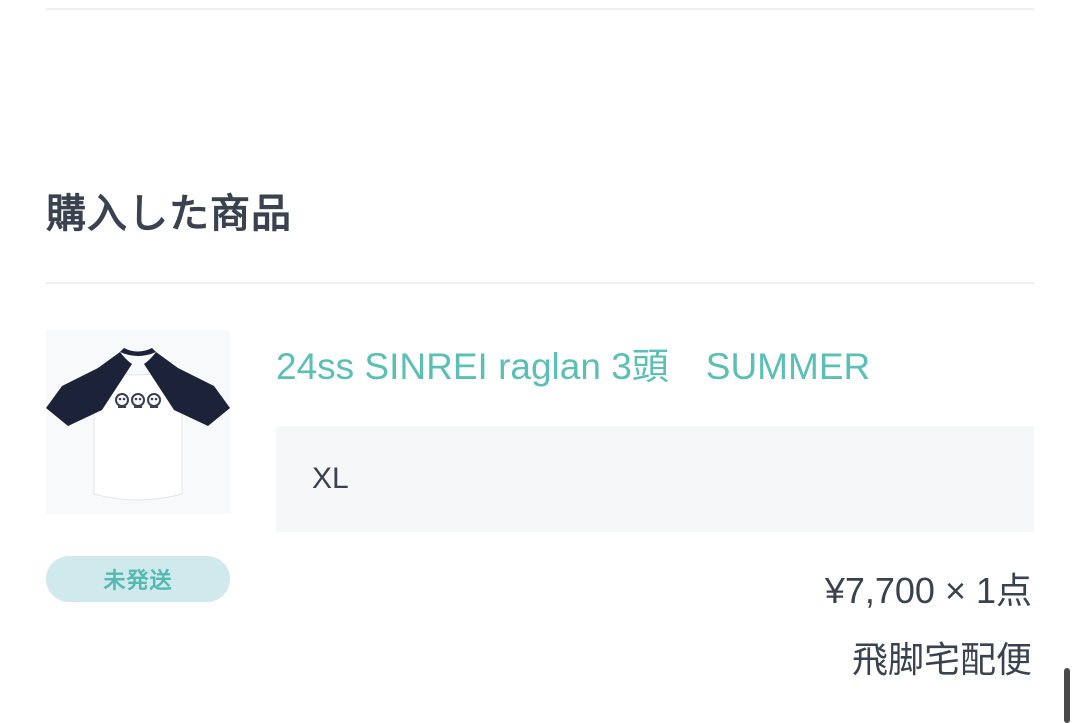 The width and height of the screenshot is (1080, 723). Describe the element at coordinates (655, 479) in the screenshot. I see `variant-box: XL` at that location.